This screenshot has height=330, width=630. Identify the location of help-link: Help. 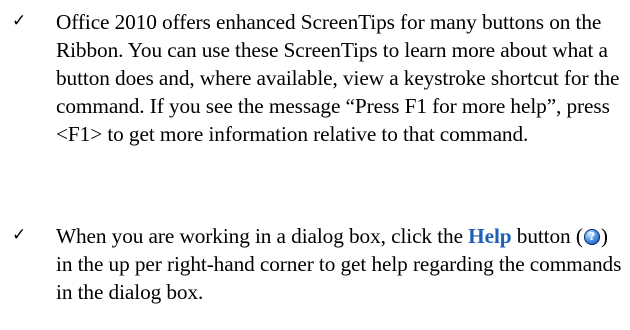
(490, 236).